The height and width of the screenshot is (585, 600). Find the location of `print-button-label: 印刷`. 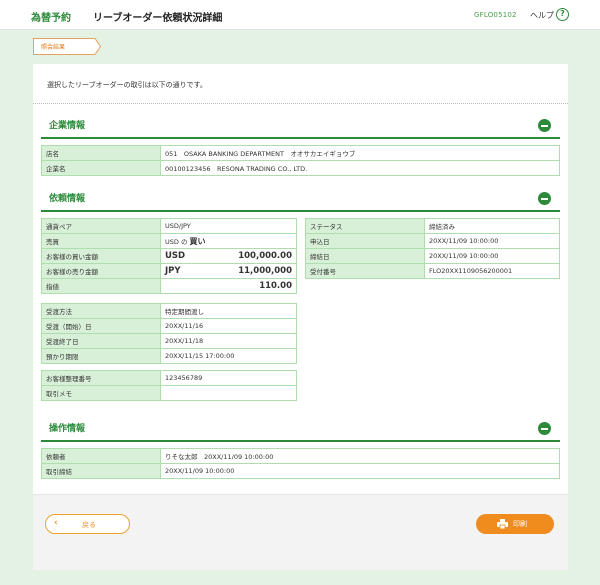

print-button-label: 印刷 is located at coordinates (520, 524).